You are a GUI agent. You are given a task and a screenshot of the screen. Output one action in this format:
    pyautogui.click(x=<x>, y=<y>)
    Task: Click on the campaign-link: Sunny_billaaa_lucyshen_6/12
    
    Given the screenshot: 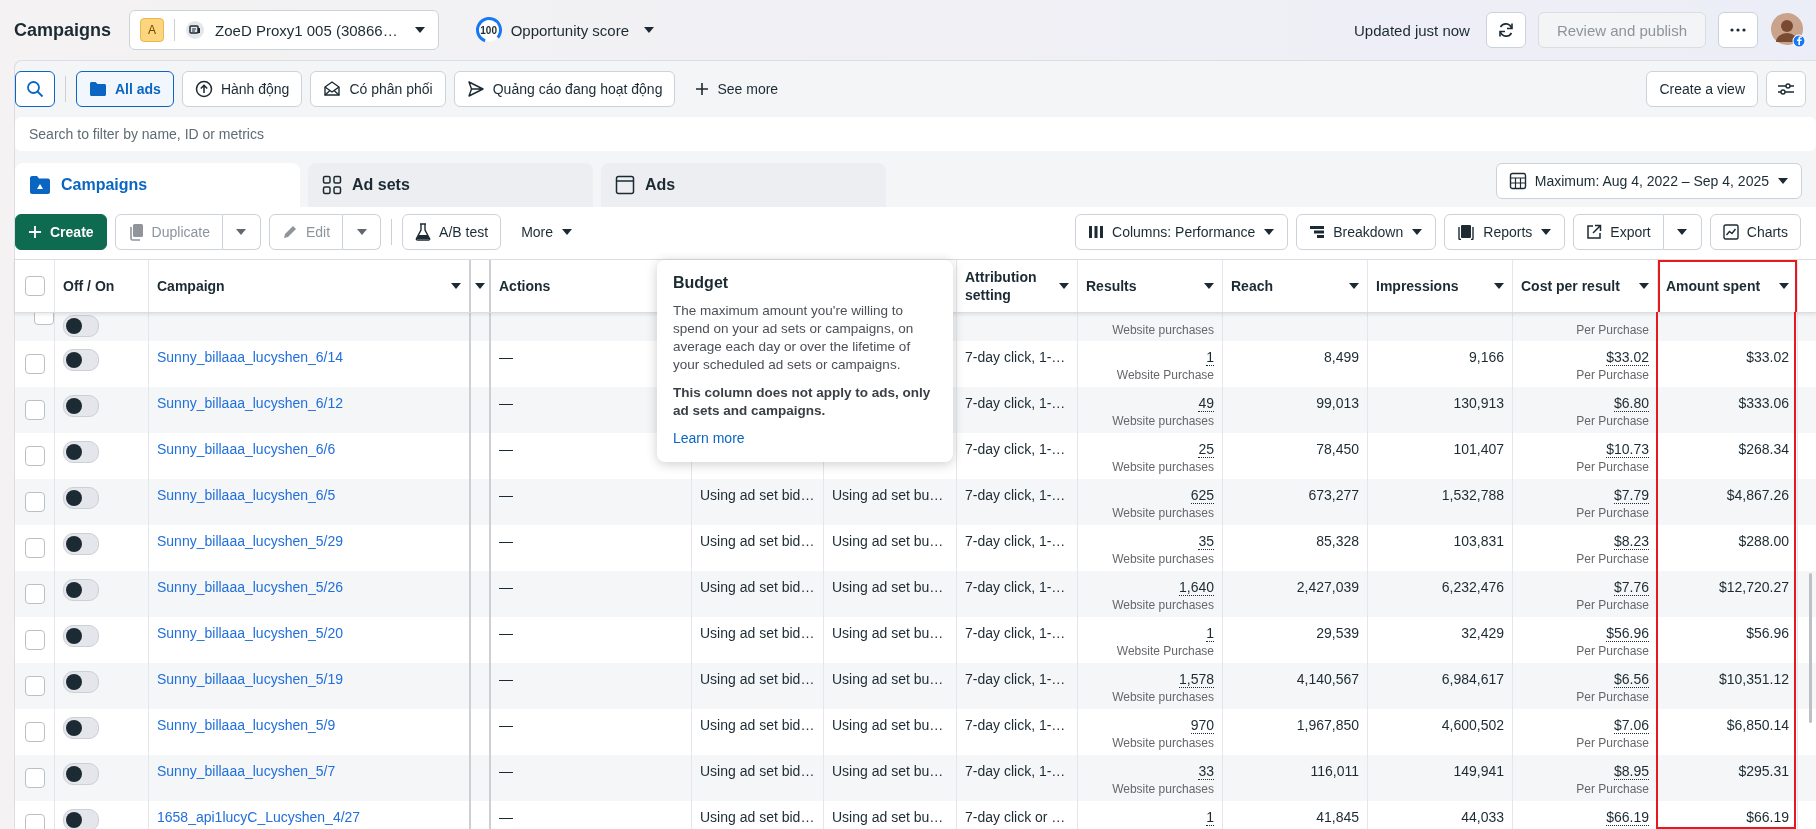 What is the action you would take?
    pyautogui.click(x=309, y=403)
    